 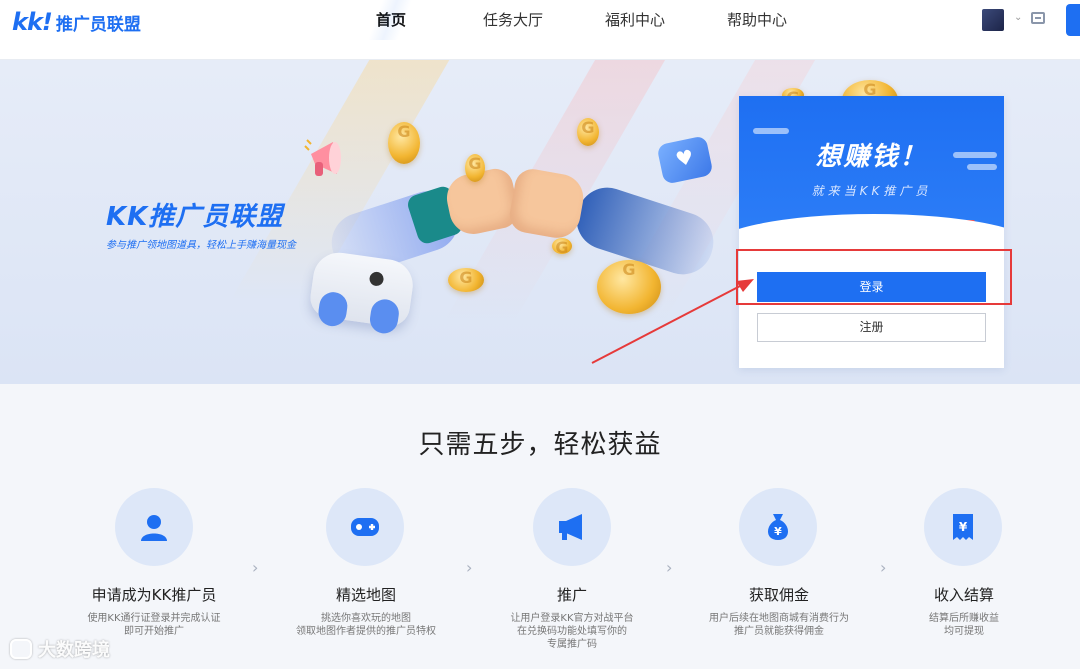 I want to click on step-desc-line: 均可提现, so click(x=964, y=631).